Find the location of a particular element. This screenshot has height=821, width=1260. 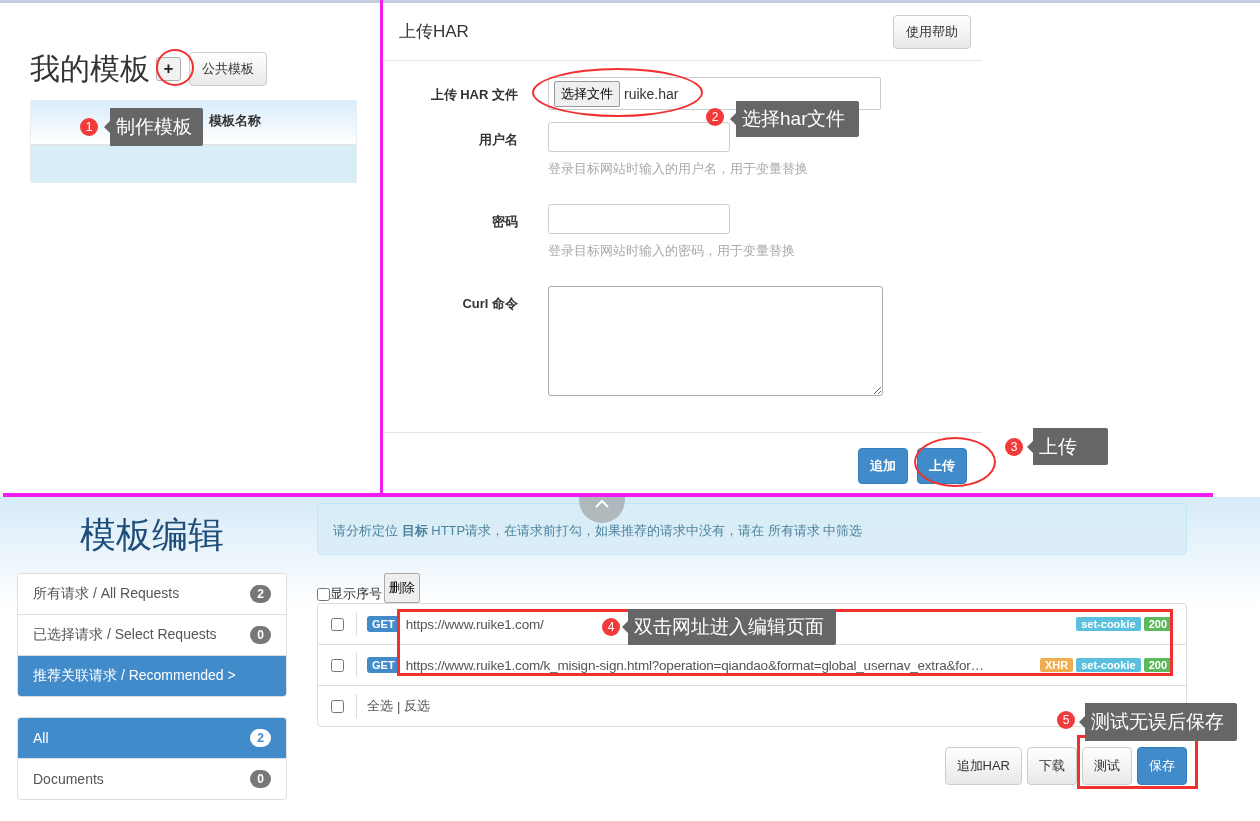

page-heading: 我的模板 is located at coordinates (90, 68).